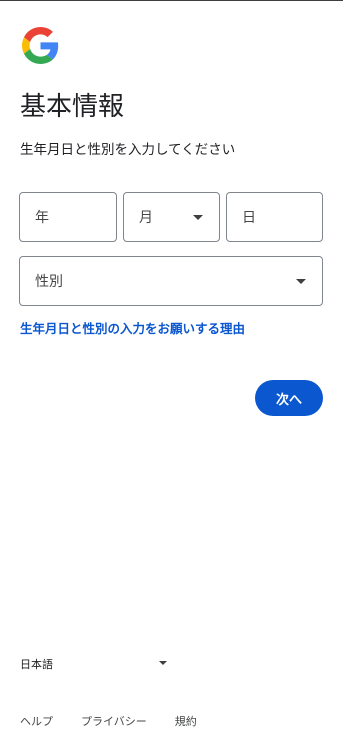 This screenshot has height=748, width=343. I want to click on year-label: 年, so click(42, 218).